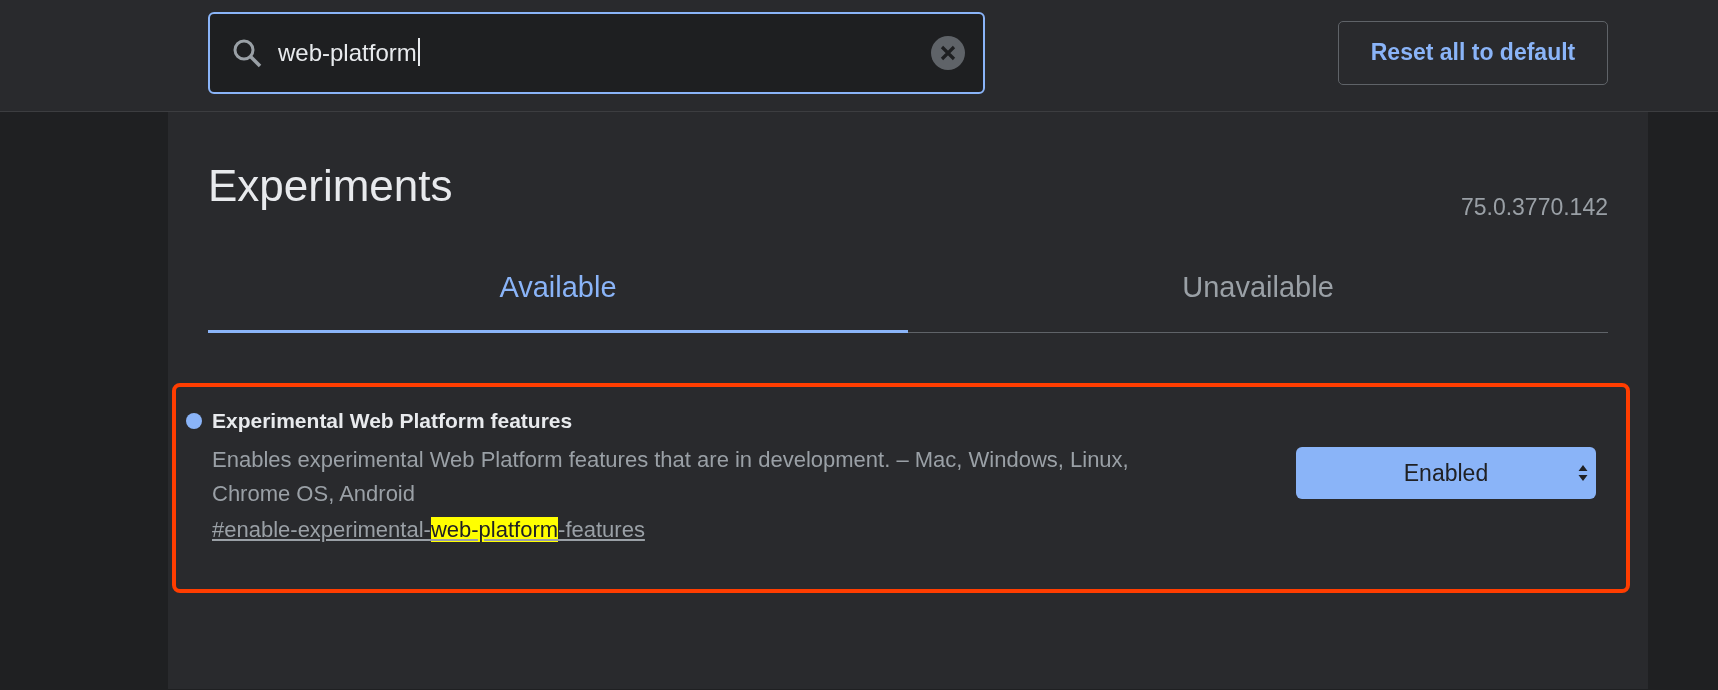 Image resolution: width=1718 pixels, height=690 pixels. I want to click on reset-all-button: Reset all to default, so click(1473, 52).